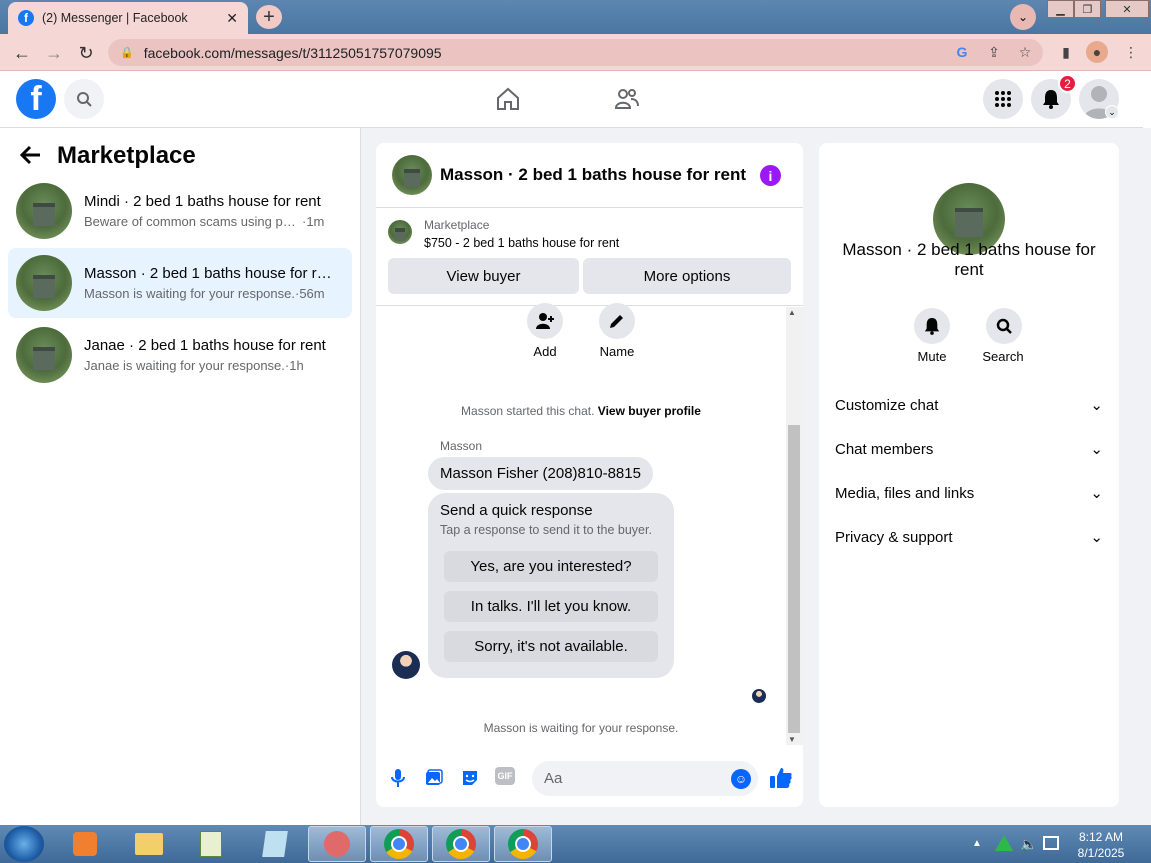 The image size is (1151, 863). I want to click on media-player-icon, so click(85, 844).